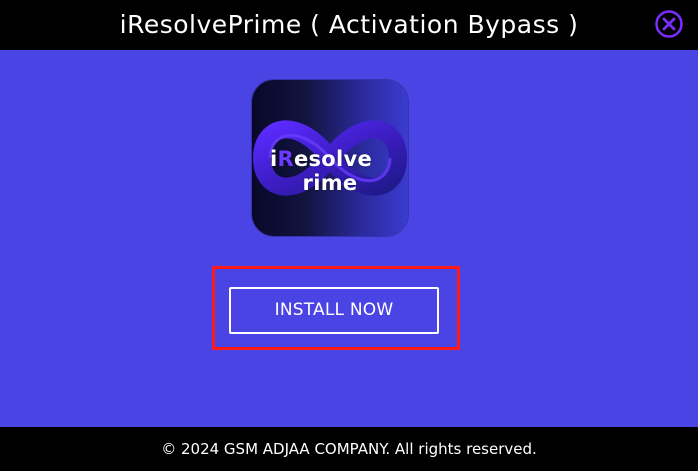 This screenshot has height=471, width=698. What do you see at coordinates (333, 159) in the screenshot?
I see `logo-text-mid: esolve` at bounding box center [333, 159].